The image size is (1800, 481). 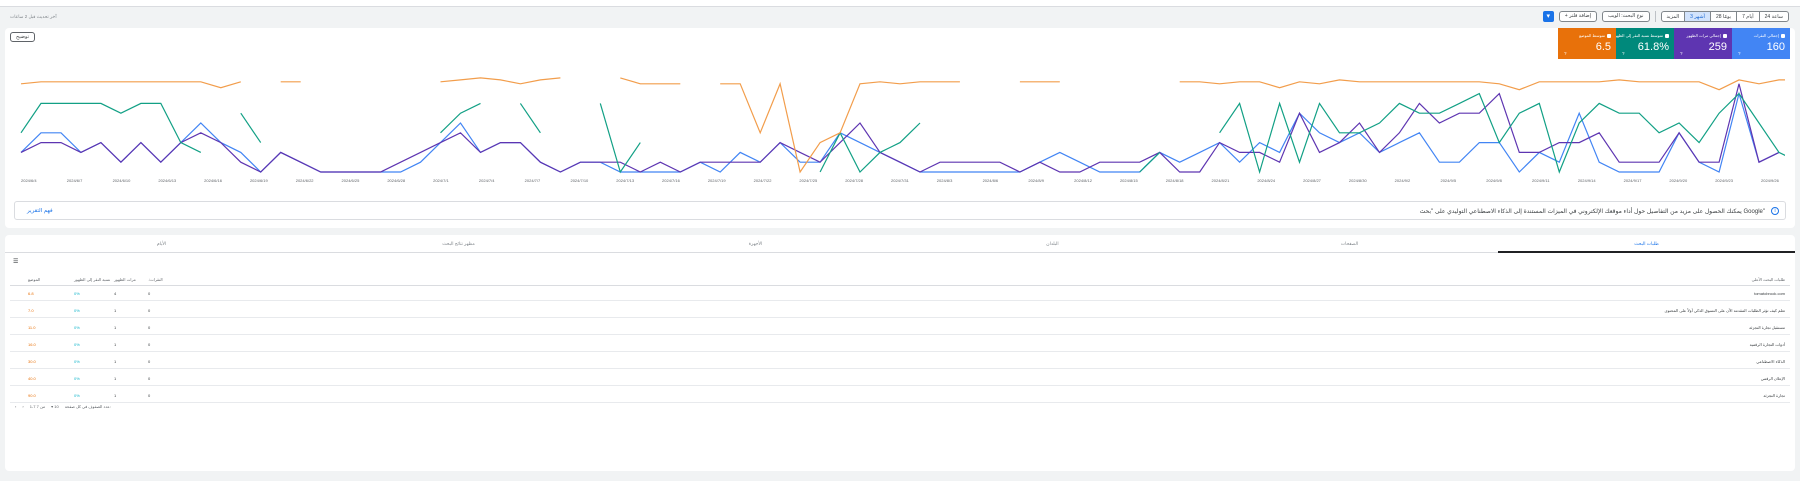 I want to click on date-range-24h: 24 ساعة, so click(x=1773, y=16).